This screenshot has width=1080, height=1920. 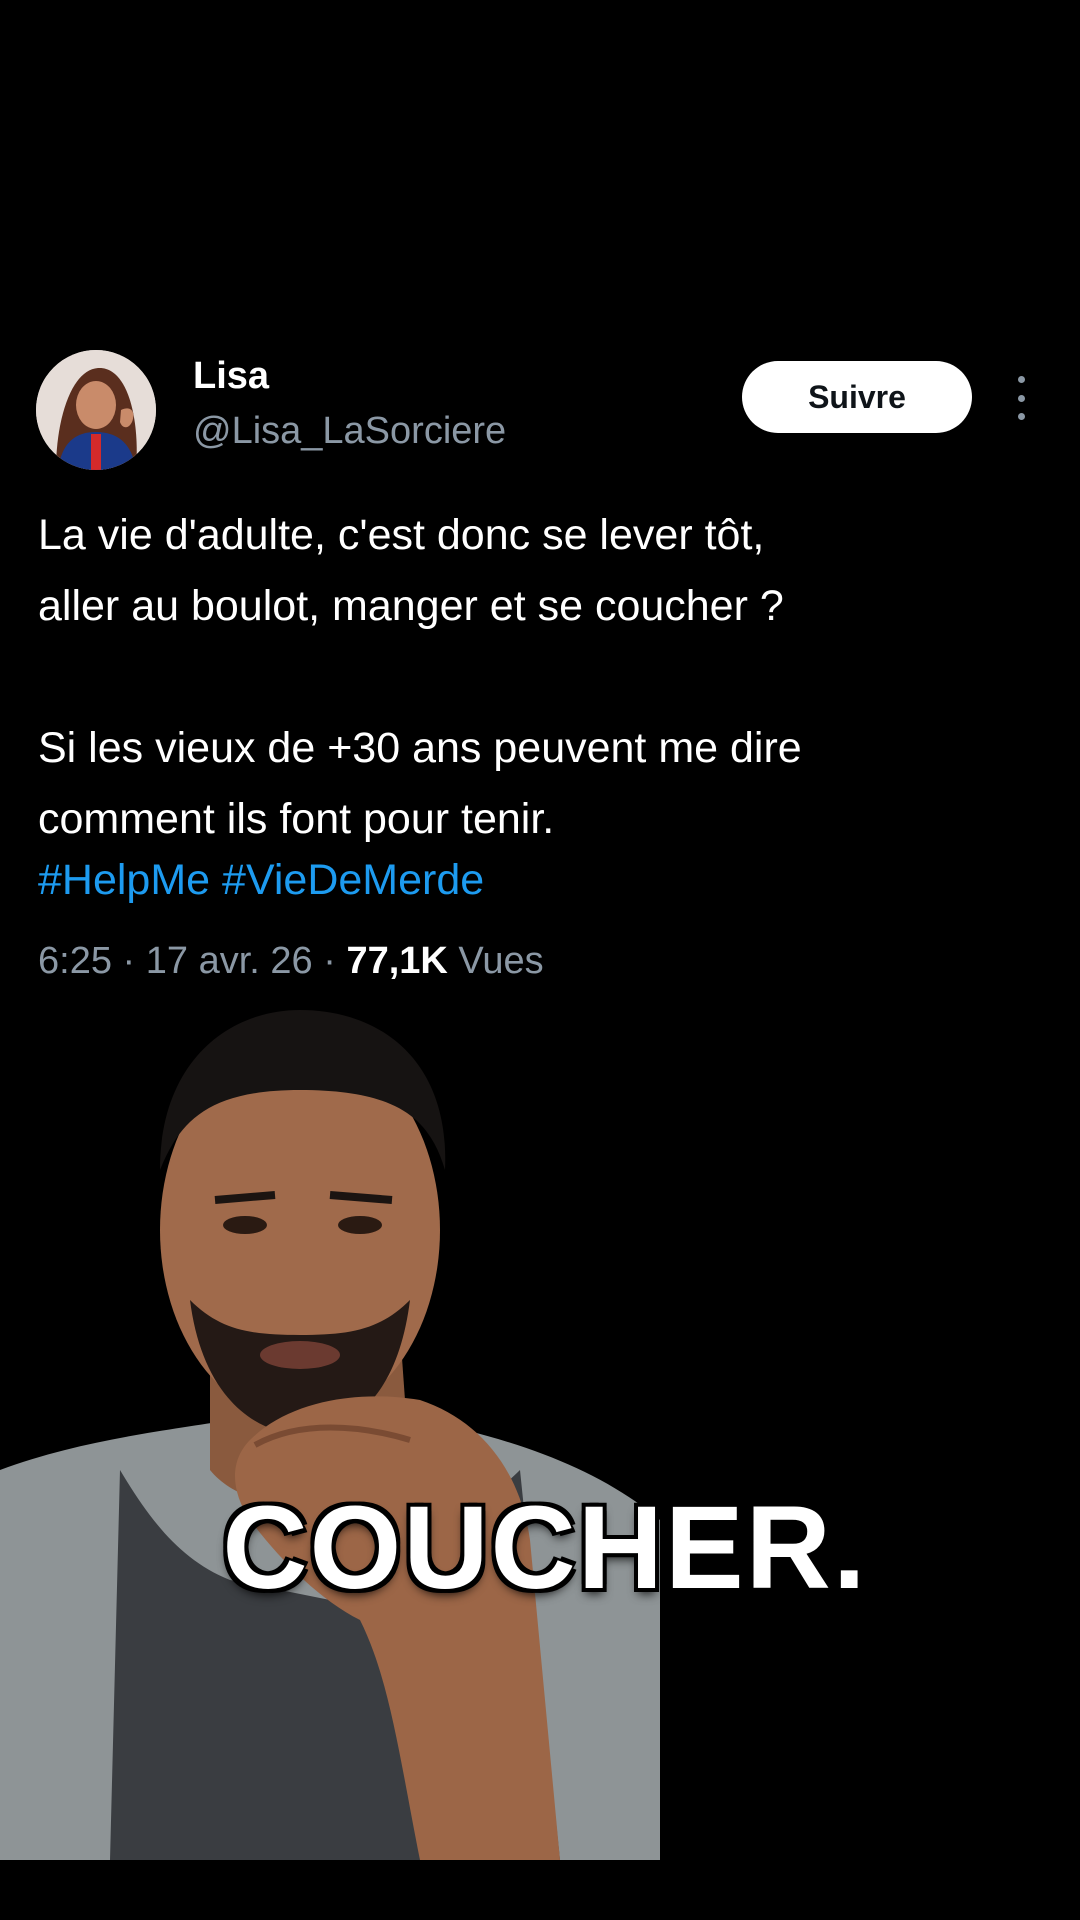 I want to click on avatar-image, so click(x=96, y=410).